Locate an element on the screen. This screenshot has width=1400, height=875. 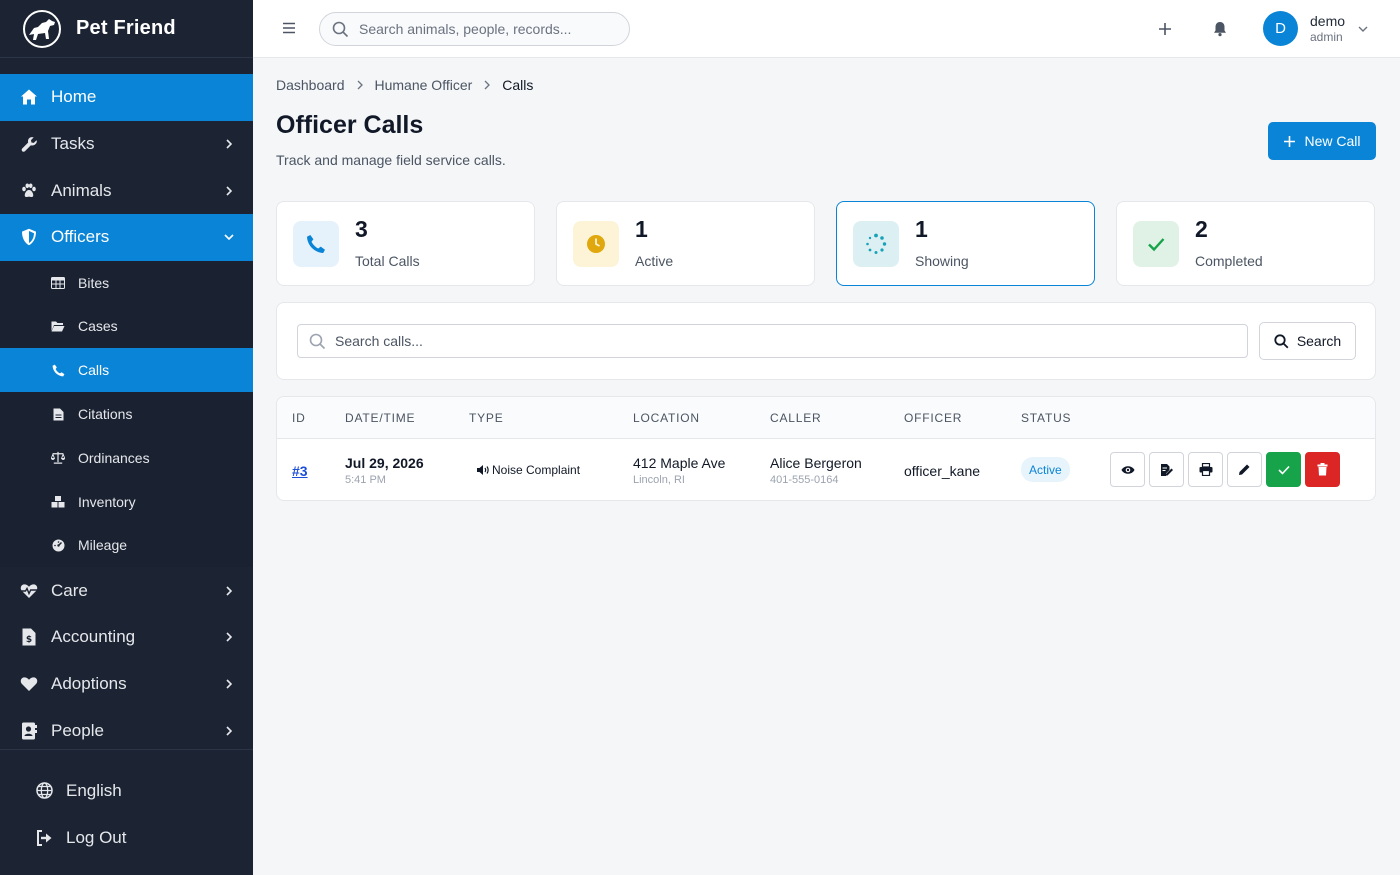
trash-icon is located at coordinates (1322, 469).